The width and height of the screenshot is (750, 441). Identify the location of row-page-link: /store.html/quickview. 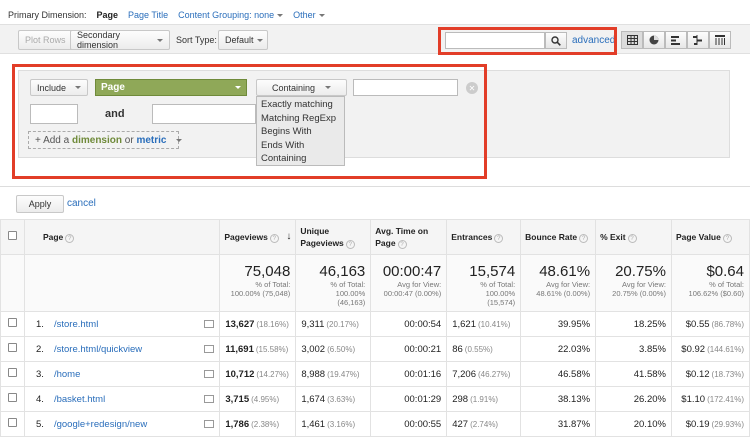
(98, 349).